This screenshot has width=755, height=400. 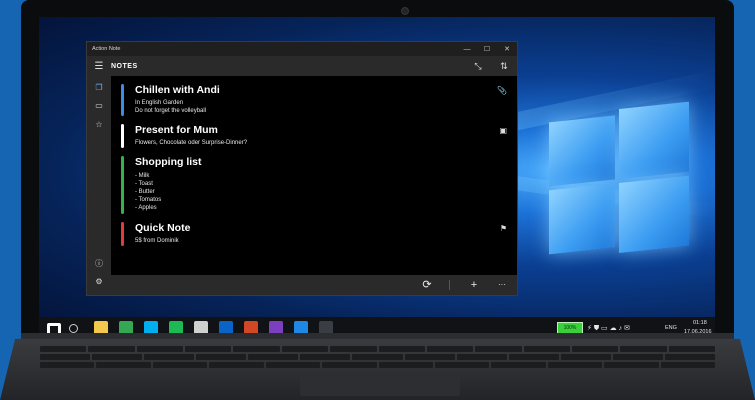 What do you see at coordinates (380, 386) in the screenshot?
I see `touchpad` at bounding box center [380, 386].